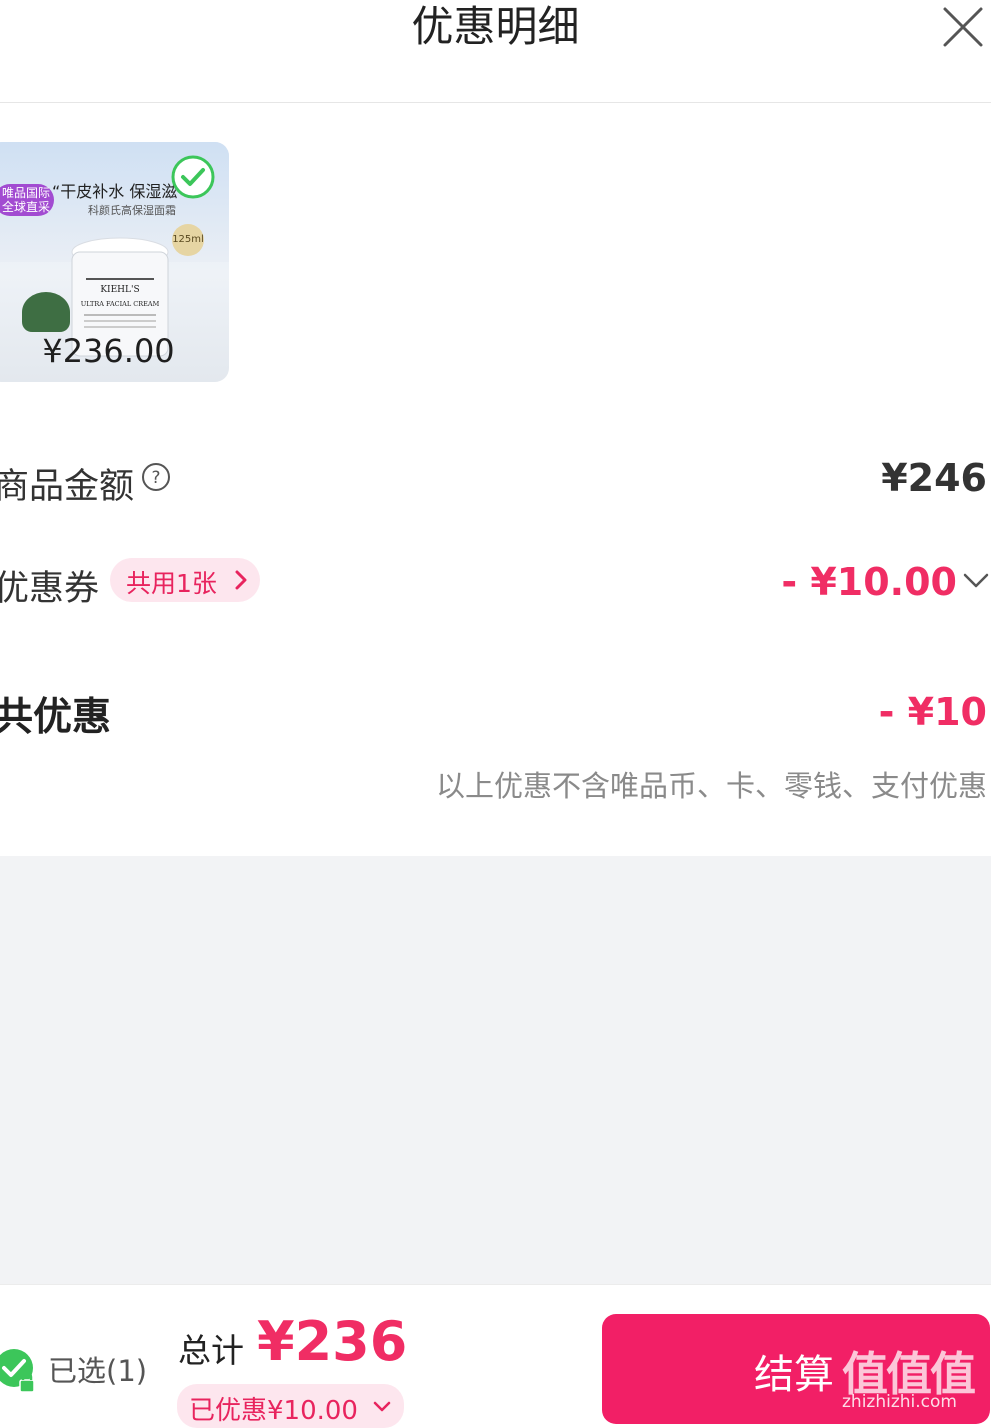 This screenshot has height=1428, width=991. Describe the element at coordinates (963, 27) in the screenshot. I see `close-icon` at that location.